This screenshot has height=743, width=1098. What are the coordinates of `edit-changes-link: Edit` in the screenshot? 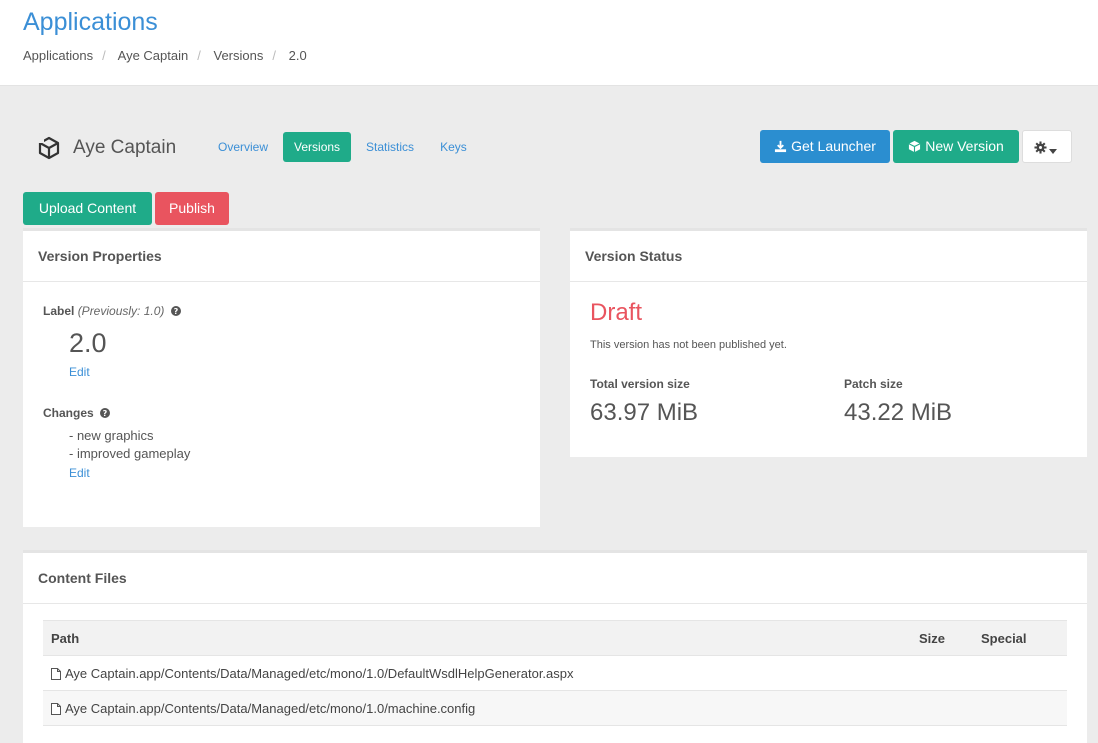 It's located at (79, 473).